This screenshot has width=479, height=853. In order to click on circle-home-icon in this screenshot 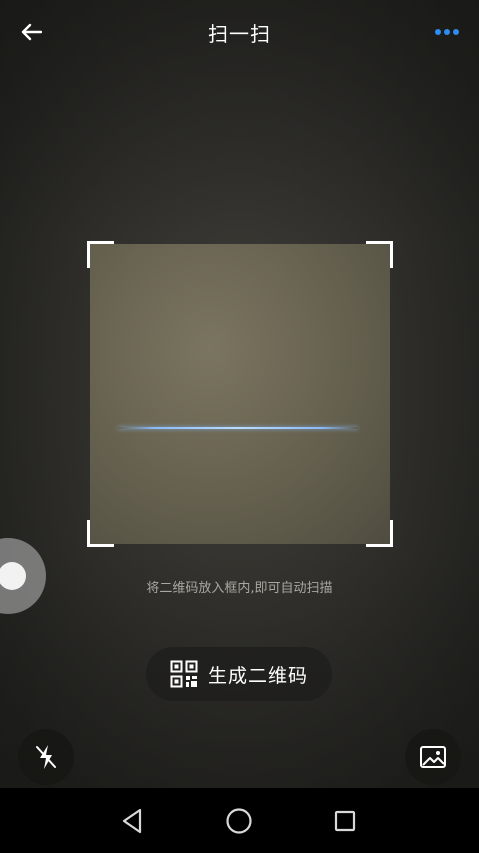, I will do `click(239, 821)`.